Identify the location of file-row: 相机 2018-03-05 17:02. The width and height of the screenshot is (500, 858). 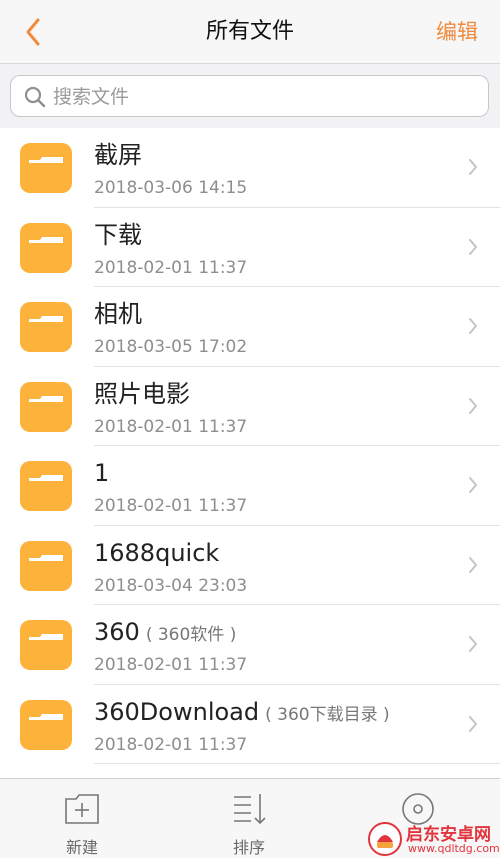
(250, 327).